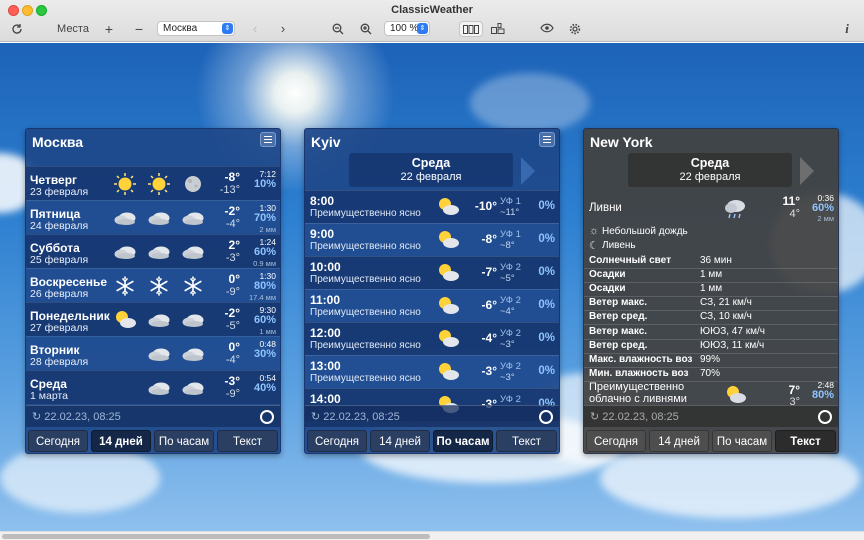  Describe the element at coordinates (109, 29) in the screenshot. I see `add-place-button: +` at that location.